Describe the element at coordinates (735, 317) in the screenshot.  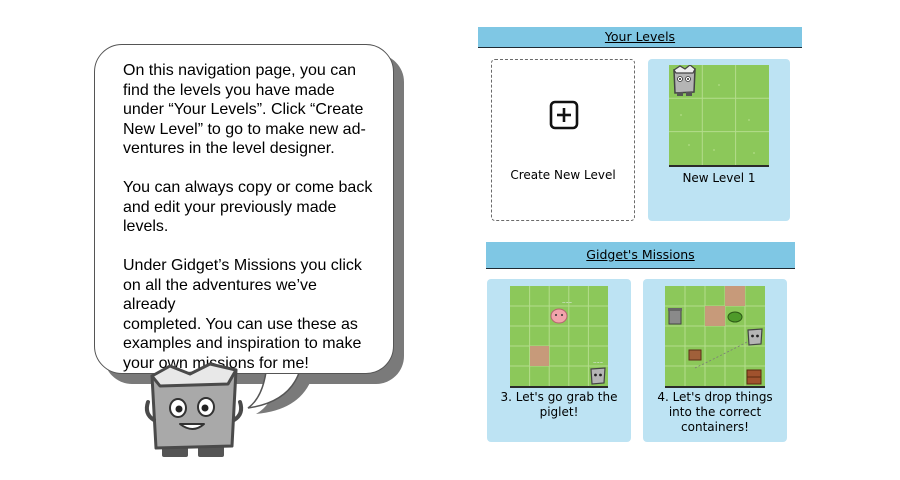
I see `turtle-icon` at that location.